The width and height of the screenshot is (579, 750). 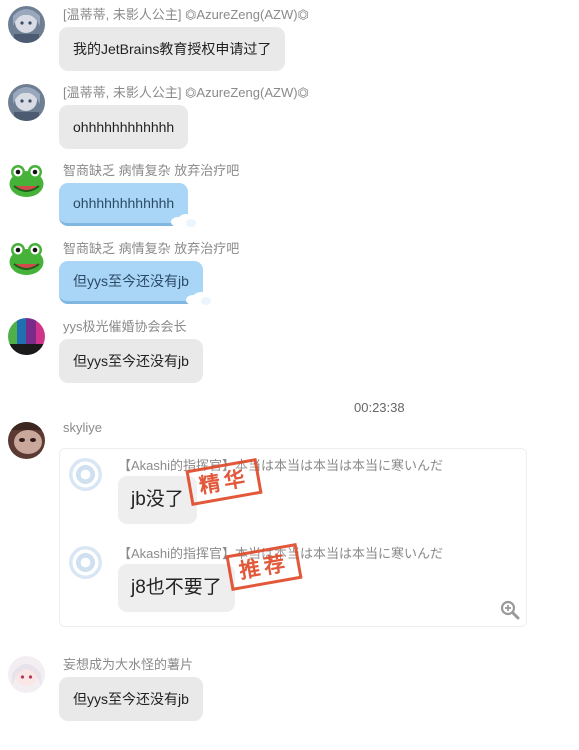 What do you see at coordinates (124, 203) in the screenshot?
I see `message-text: ohhhhhhhhhhhh` at bounding box center [124, 203].